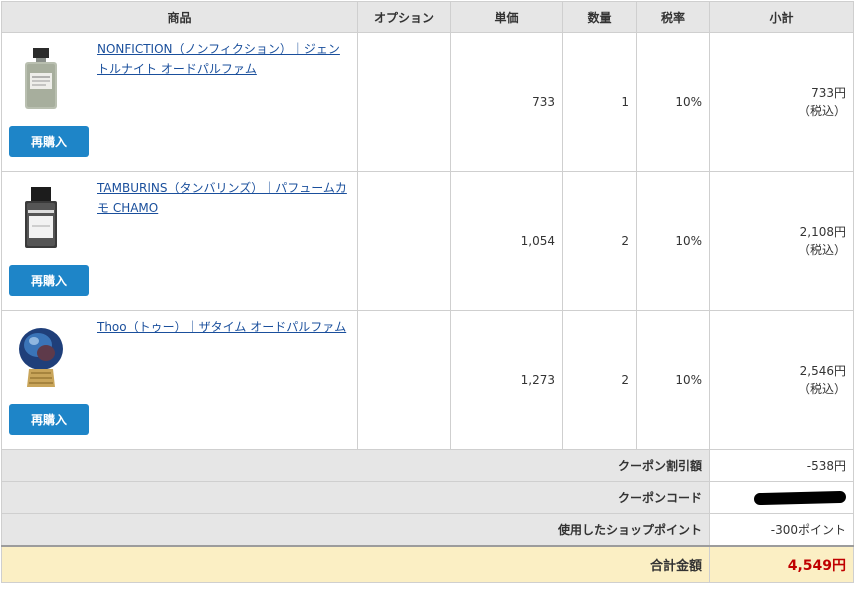 The image size is (854, 590). I want to click on product-cell: TAMBURINS（タンバリンズ）｜パフュームカモ CHAMO 再購入, so click(179, 241).